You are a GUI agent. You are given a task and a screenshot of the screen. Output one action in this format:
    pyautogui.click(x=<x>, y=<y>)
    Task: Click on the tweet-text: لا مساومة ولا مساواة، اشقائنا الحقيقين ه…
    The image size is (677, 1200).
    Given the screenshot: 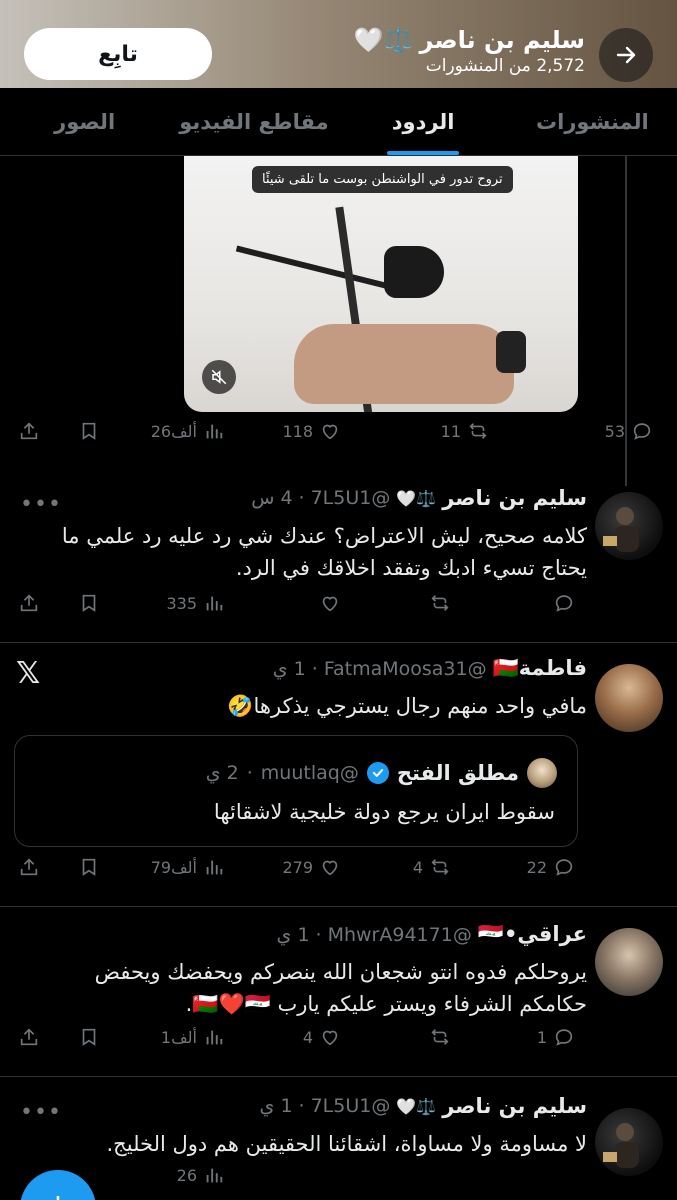 What is the action you would take?
    pyautogui.click(x=347, y=1144)
    